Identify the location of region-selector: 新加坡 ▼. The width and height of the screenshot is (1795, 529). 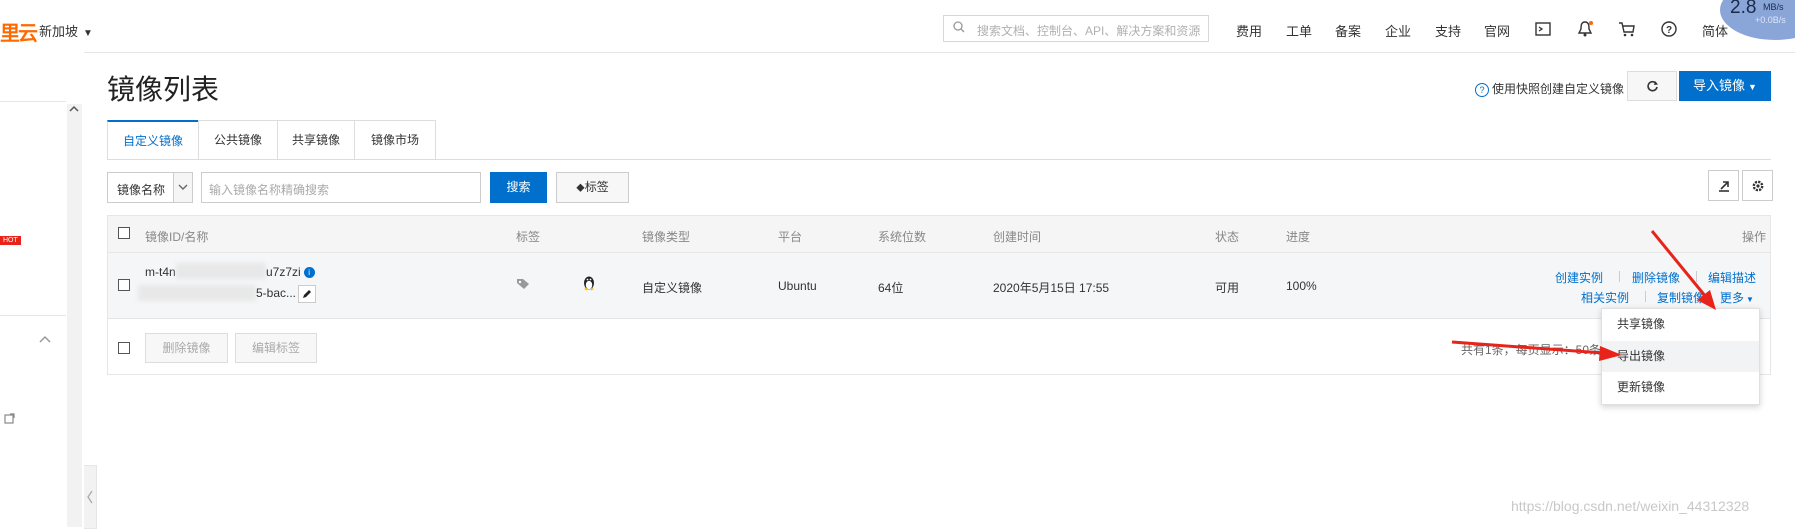
(66, 30).